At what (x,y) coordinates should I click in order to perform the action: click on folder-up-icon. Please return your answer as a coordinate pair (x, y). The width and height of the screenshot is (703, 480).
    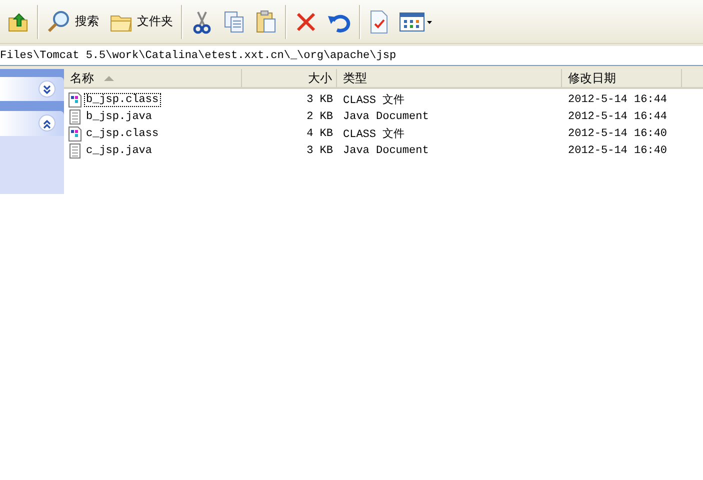
    Looking at the image, I should click on (18, 21).